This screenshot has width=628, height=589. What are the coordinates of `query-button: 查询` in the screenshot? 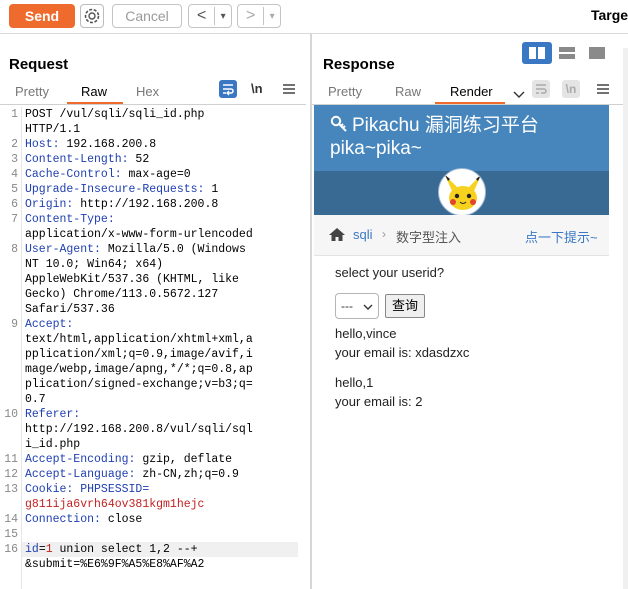 It's located at (405, 306).